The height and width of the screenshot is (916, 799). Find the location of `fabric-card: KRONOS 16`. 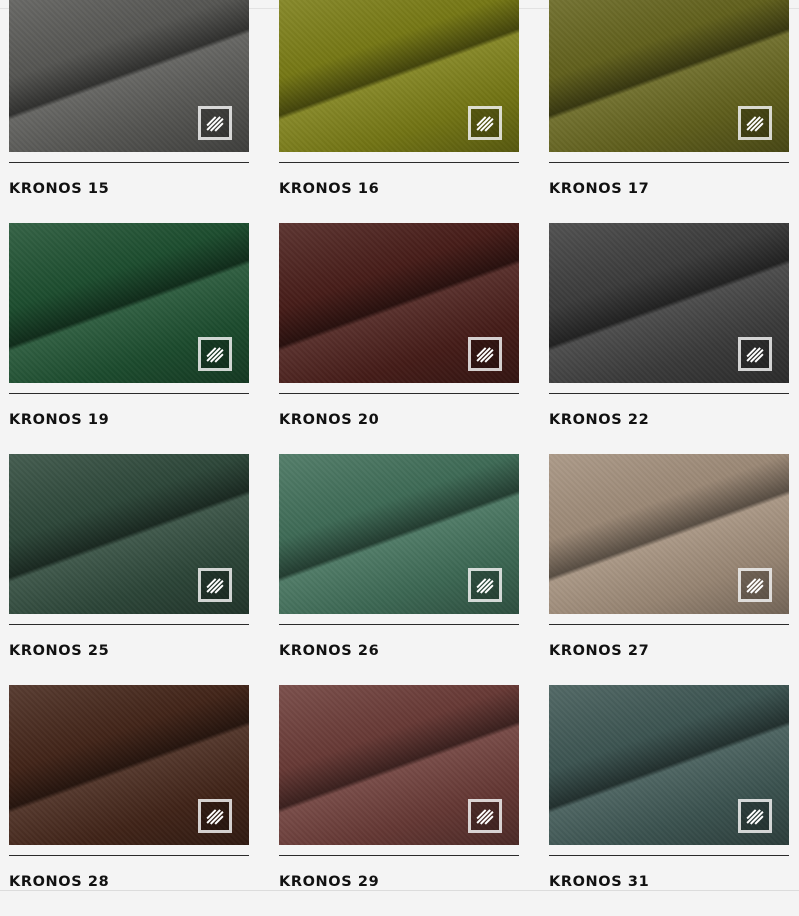

fabric-card: KRONOS 16 is located at coordinates (399, 111).